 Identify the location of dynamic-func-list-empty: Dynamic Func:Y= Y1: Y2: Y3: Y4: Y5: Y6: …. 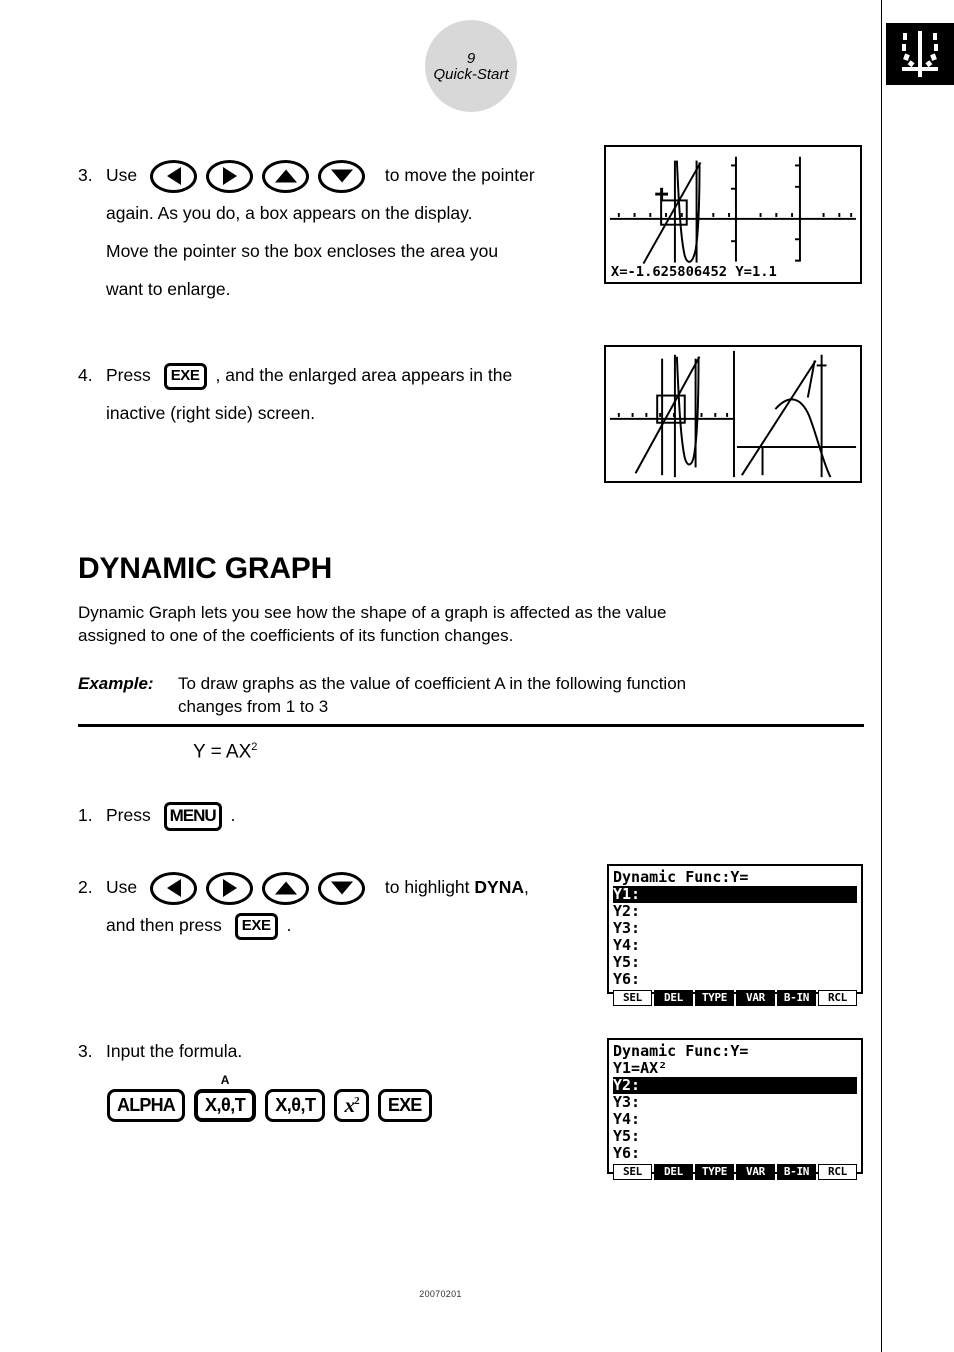
(735, 935).